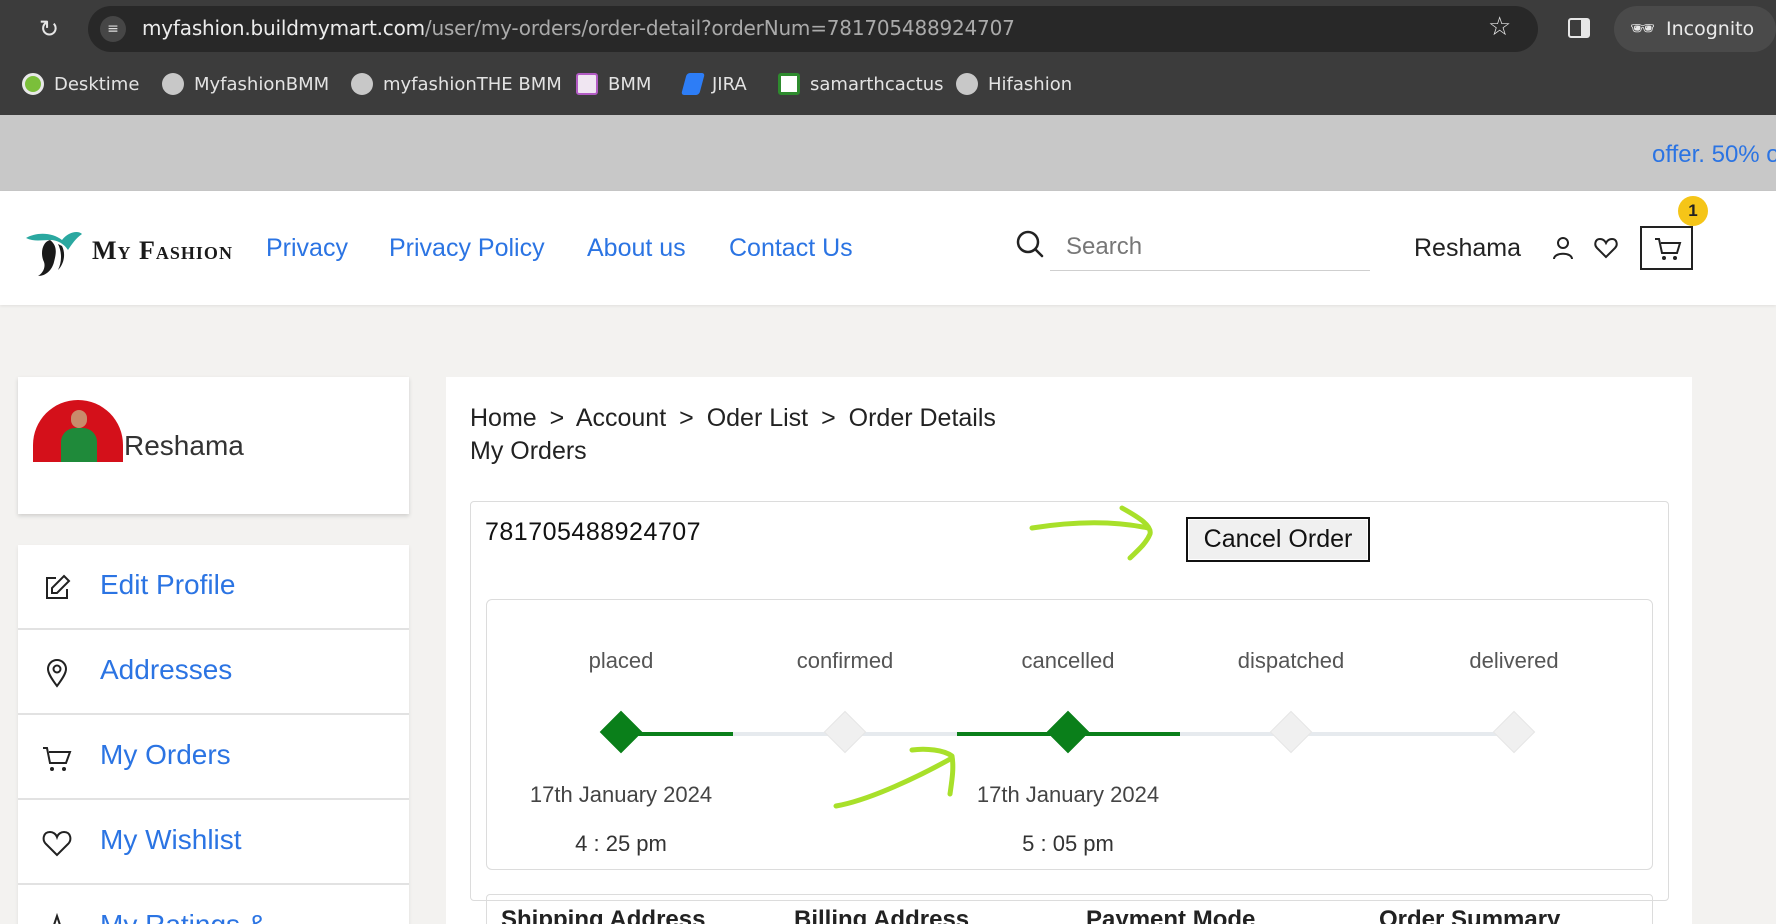  What do you see at coordinates (593, 532) in the screenshot?
I see `order-number: 781705488924707` at bounding box center [593, 532].